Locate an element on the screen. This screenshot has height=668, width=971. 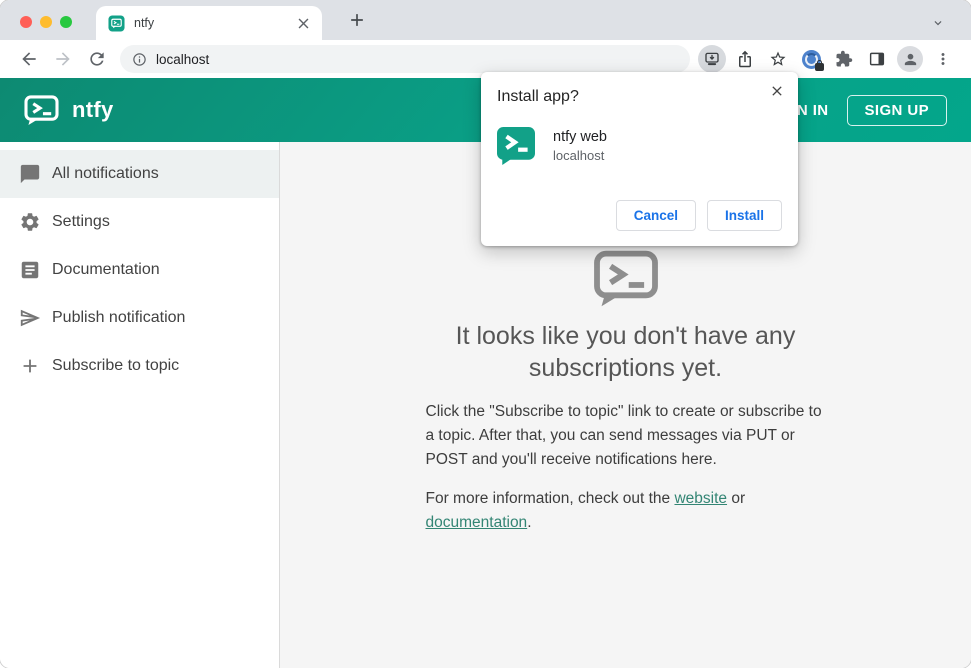
tab-close-icon is located at coordinates (303, 23).